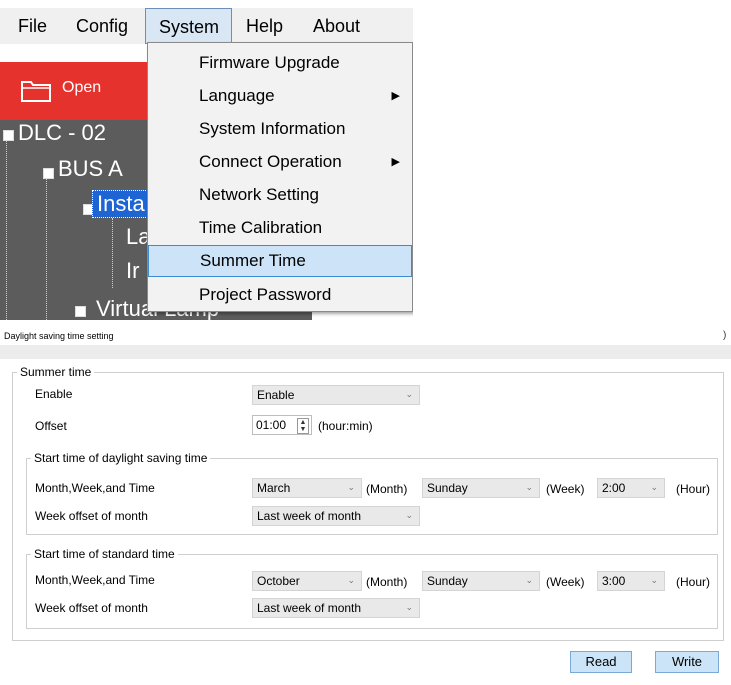 The width and height of the screenshot is (731, 685). Describe the element at coordinates (82, 87) in the screenshot. I see `open-label: Open` at that location.